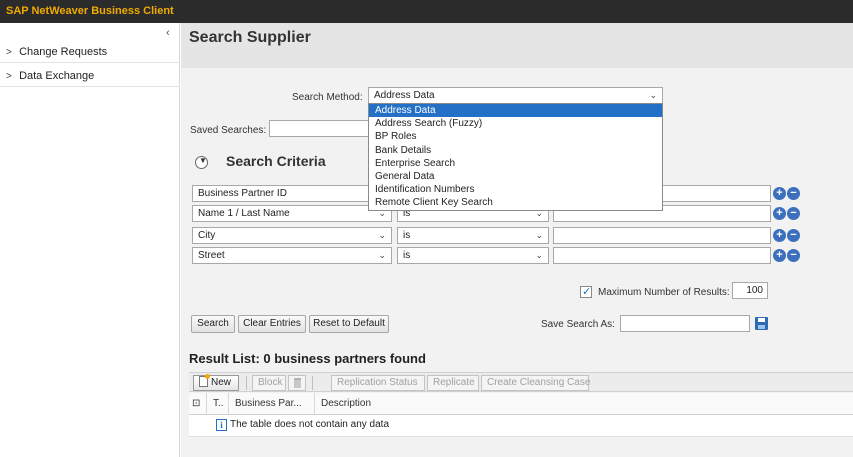 Image resolution: width=853 pixels, height=457 pixels. I want to click on search-method-select: Address Data ⌄, so click(515, 95).